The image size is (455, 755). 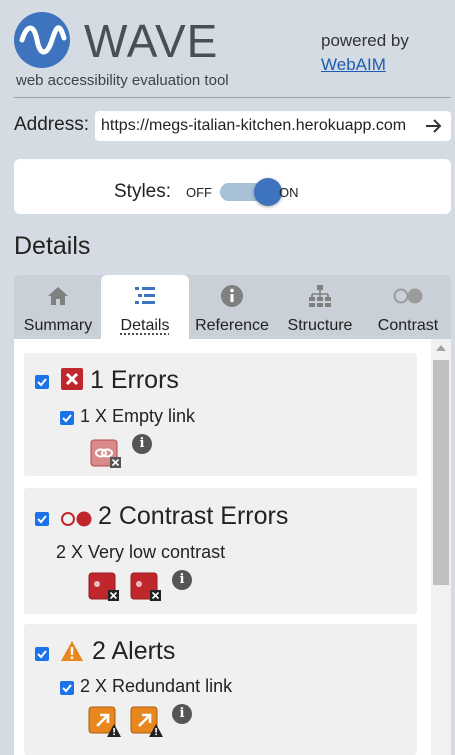 I want to click on scroll-up-arrow-icon, so click(x=441, y=348).